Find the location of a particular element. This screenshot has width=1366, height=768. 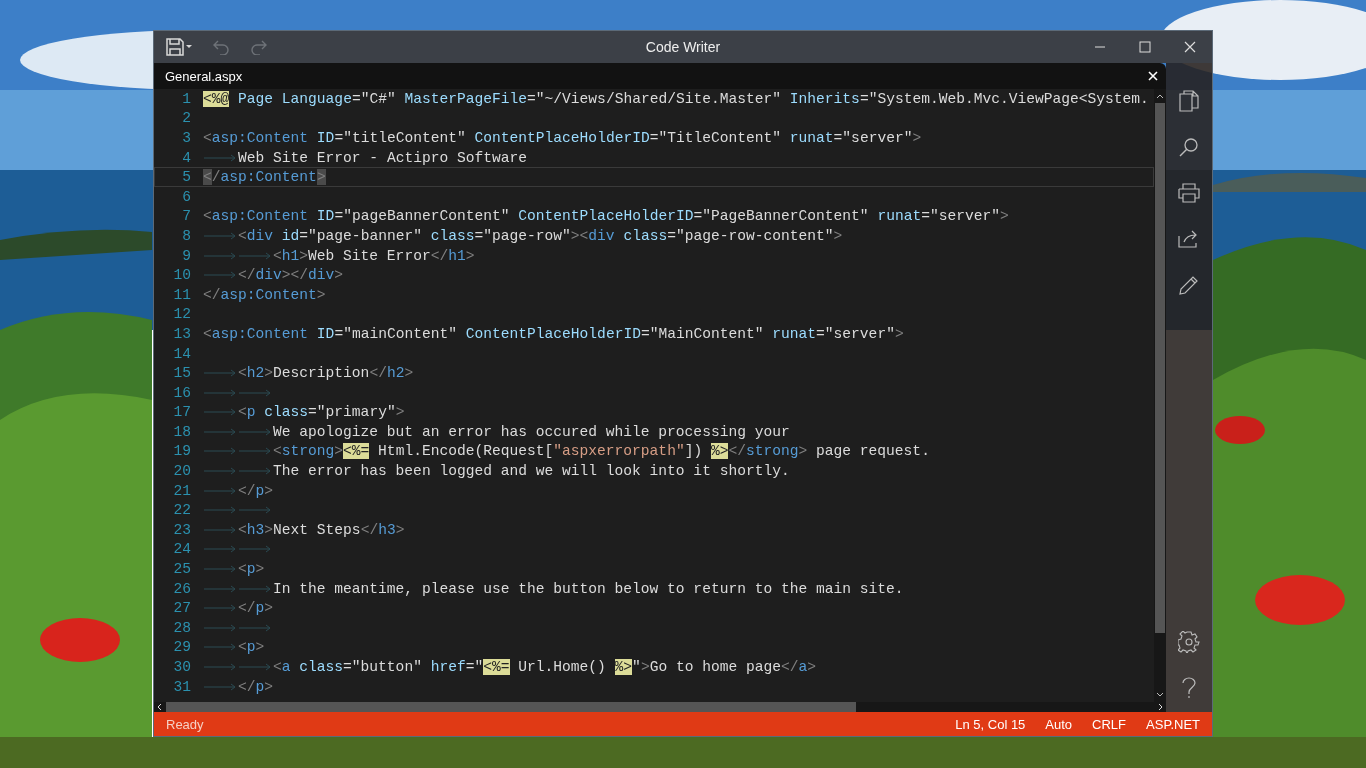

line-number: 11 is located at coordinates (181, 294).